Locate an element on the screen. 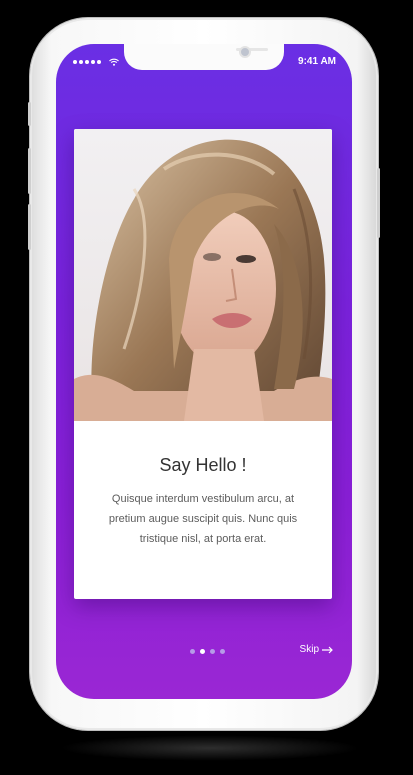 This screenshot has width=413, height=775. onboarding-title: Say Hello ! is located at coordinates (203, 465).